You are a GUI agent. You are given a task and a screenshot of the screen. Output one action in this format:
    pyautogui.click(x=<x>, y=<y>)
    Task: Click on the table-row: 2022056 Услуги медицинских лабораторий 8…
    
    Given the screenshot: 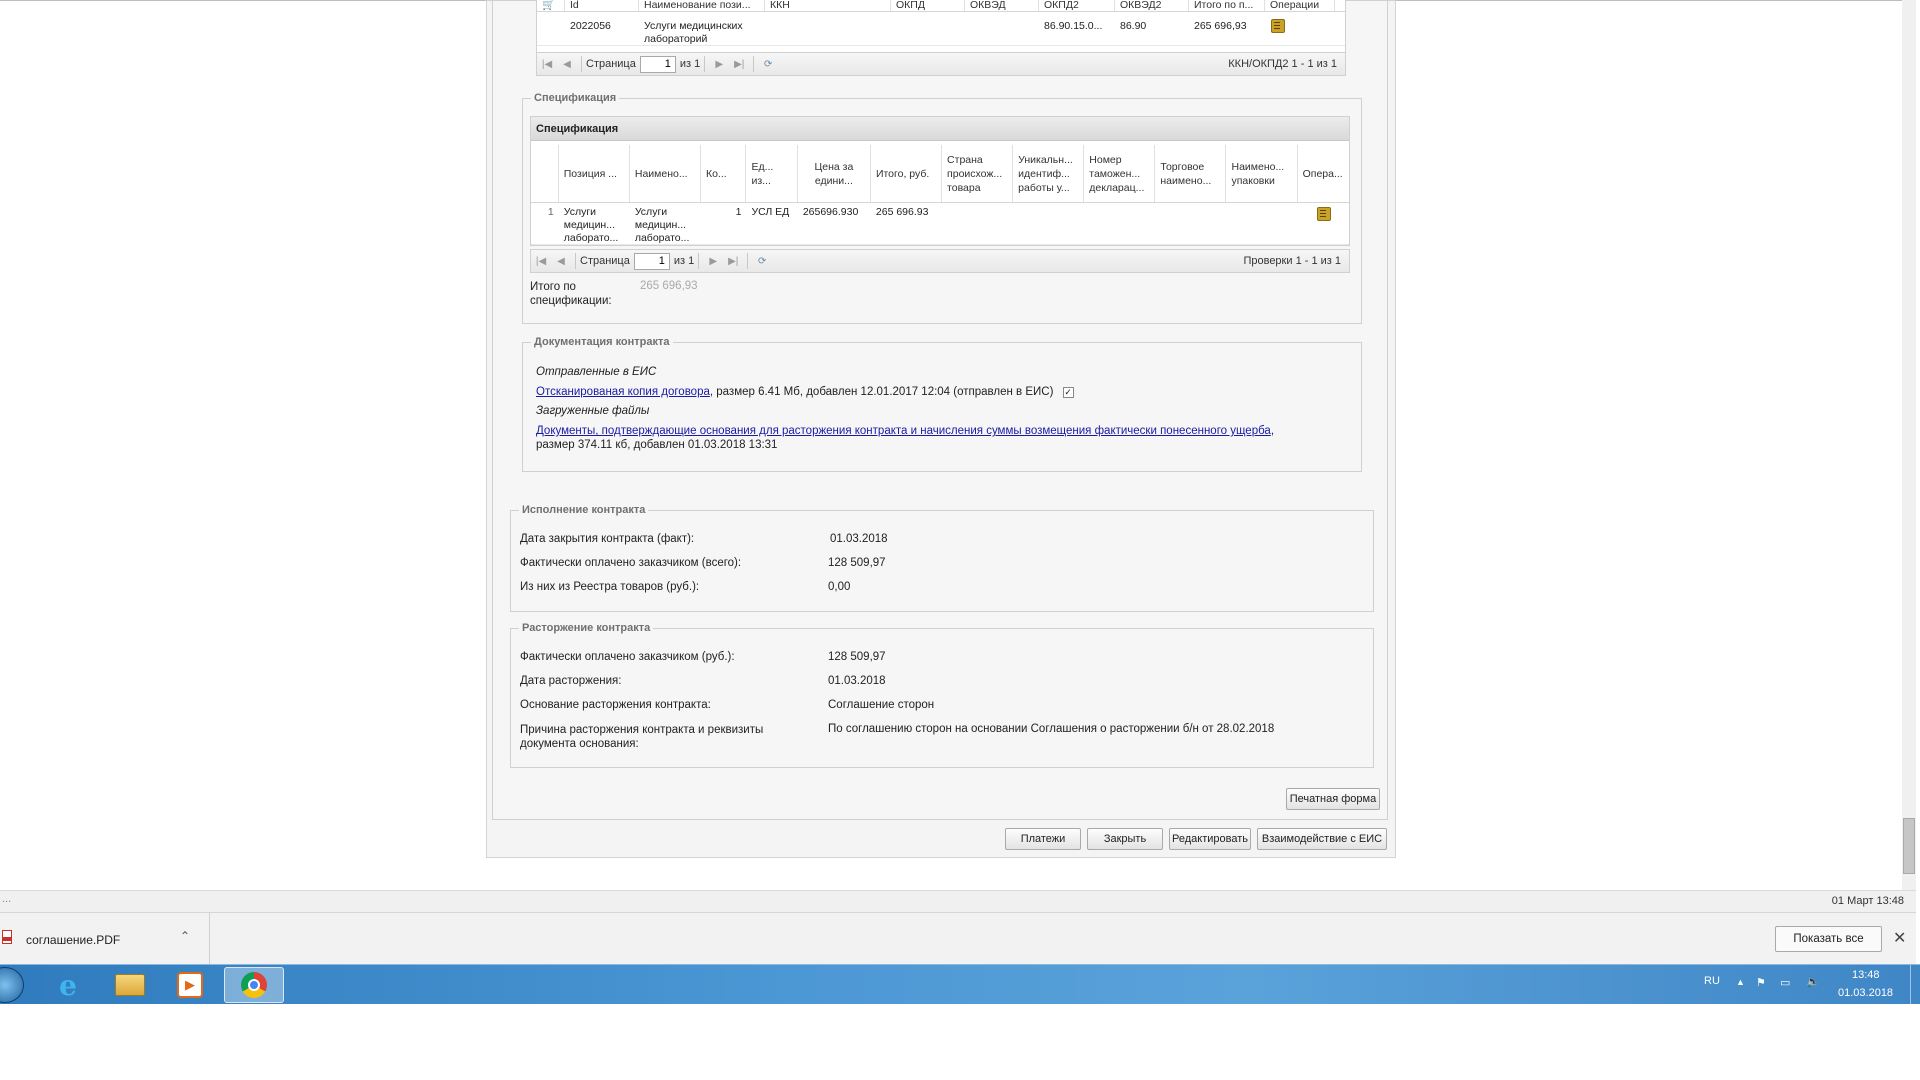 What is the action you would take?
    pyautogui.click(x=941, y=29)
    